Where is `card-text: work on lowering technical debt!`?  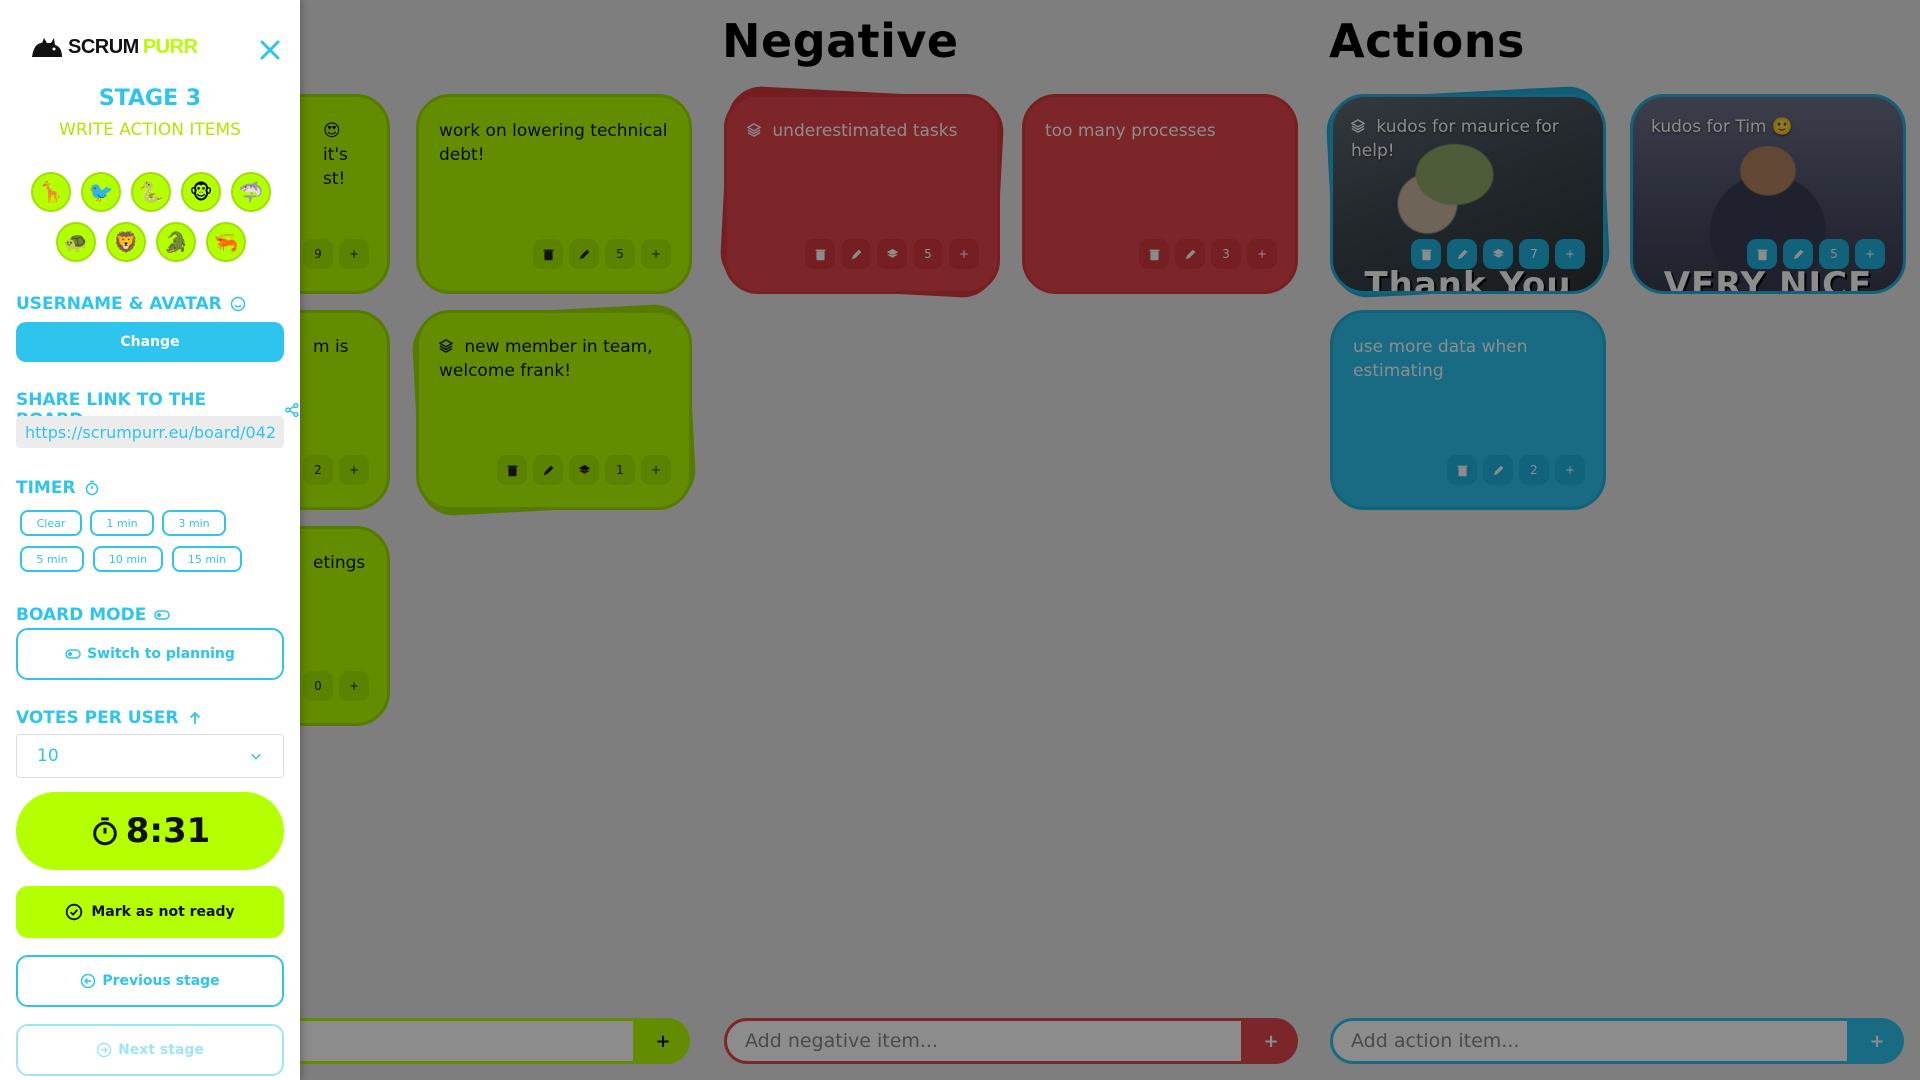
card-text: work on lowering technical debt! is located at coordinates (553, 143).